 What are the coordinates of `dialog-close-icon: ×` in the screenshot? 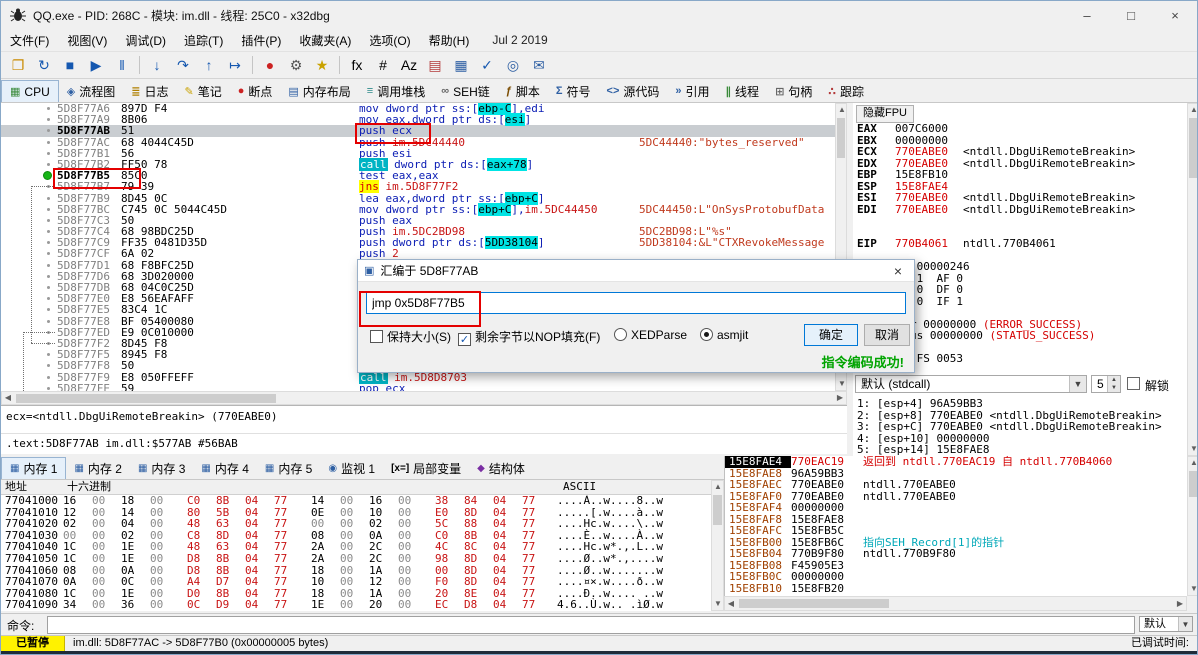 It's located at (898, 271).